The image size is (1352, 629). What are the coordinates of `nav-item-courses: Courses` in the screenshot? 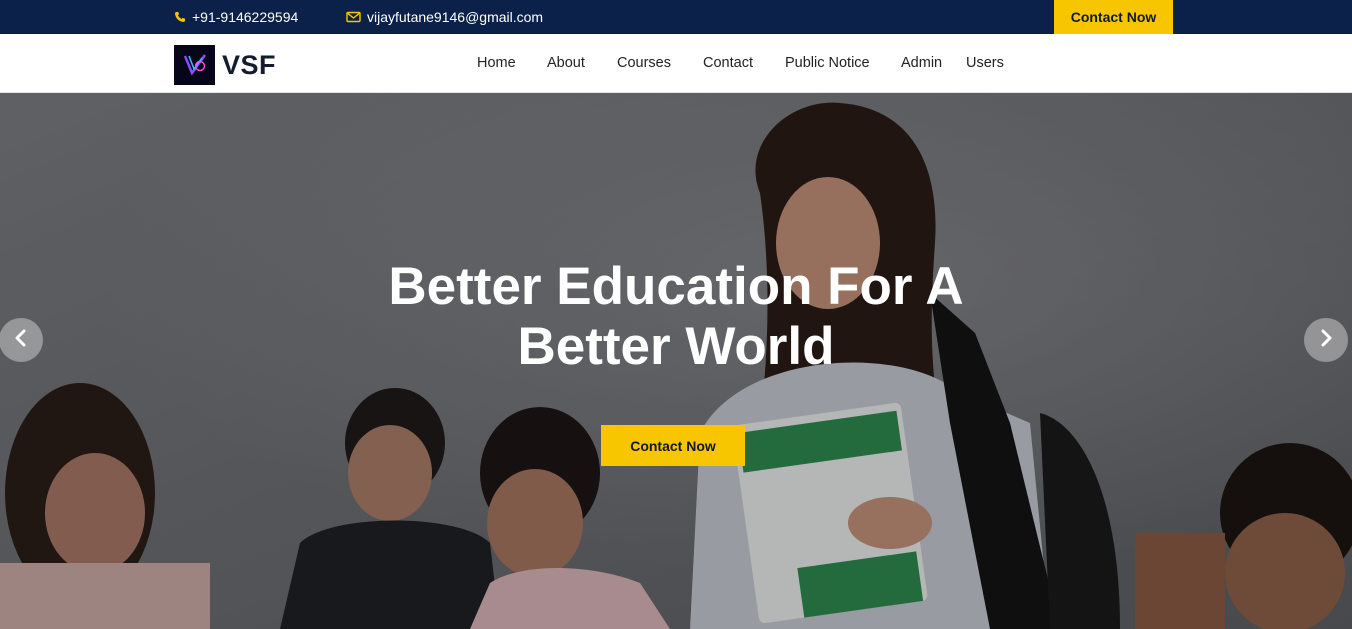 It's located at (644, 63).